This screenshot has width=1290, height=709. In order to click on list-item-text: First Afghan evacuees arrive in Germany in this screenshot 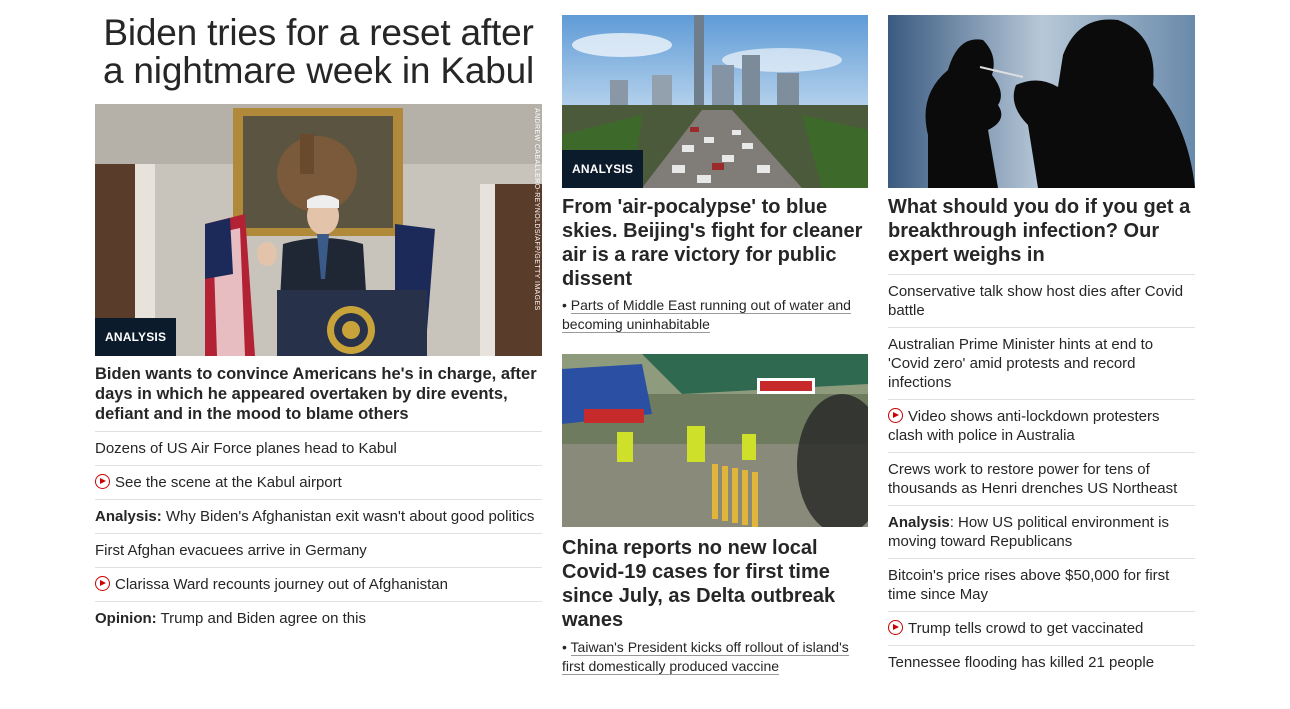, I will do `click(231, 550)`.